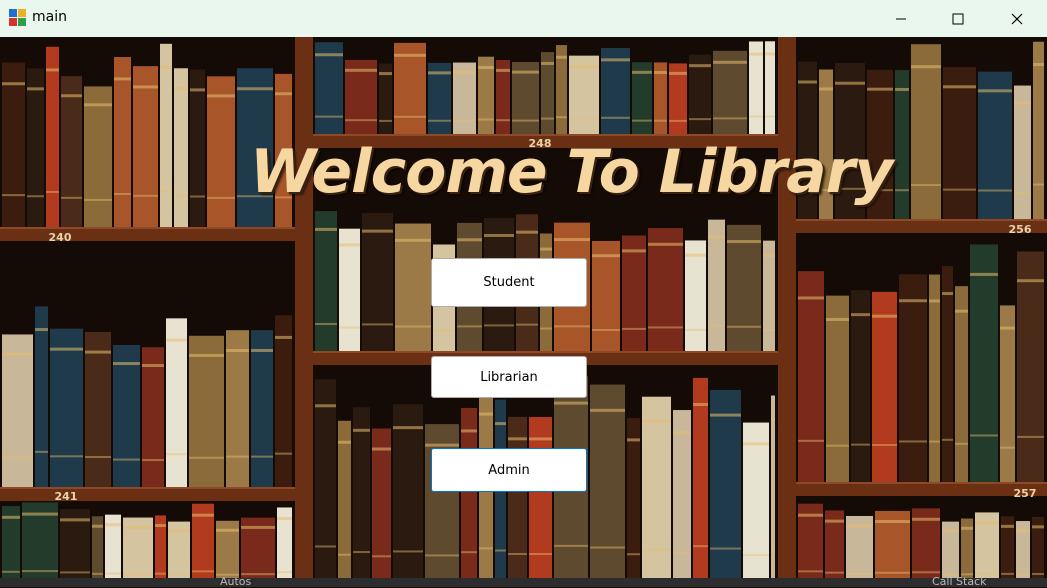 The width and height of the screenshot is (1047, 588). What do you see at coordinates (147, 228) in the screenshot?
I see `shelf-highlight` at bounding box center [147, 228].